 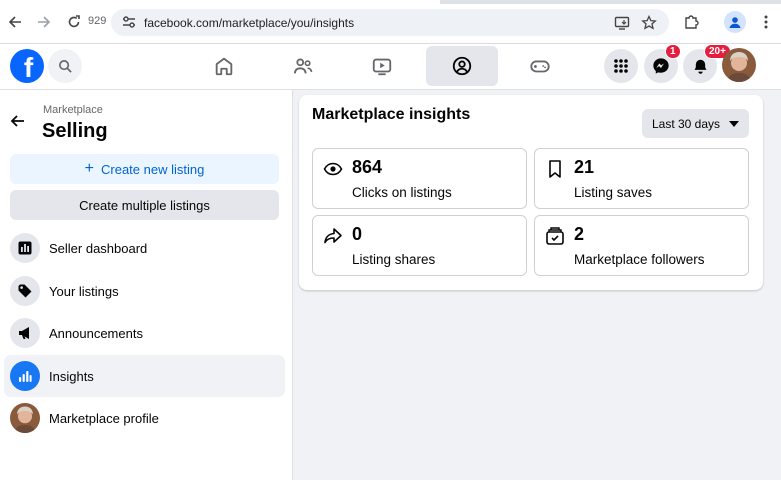 I want to click on tab-gaming, so click(x=540, y=66).